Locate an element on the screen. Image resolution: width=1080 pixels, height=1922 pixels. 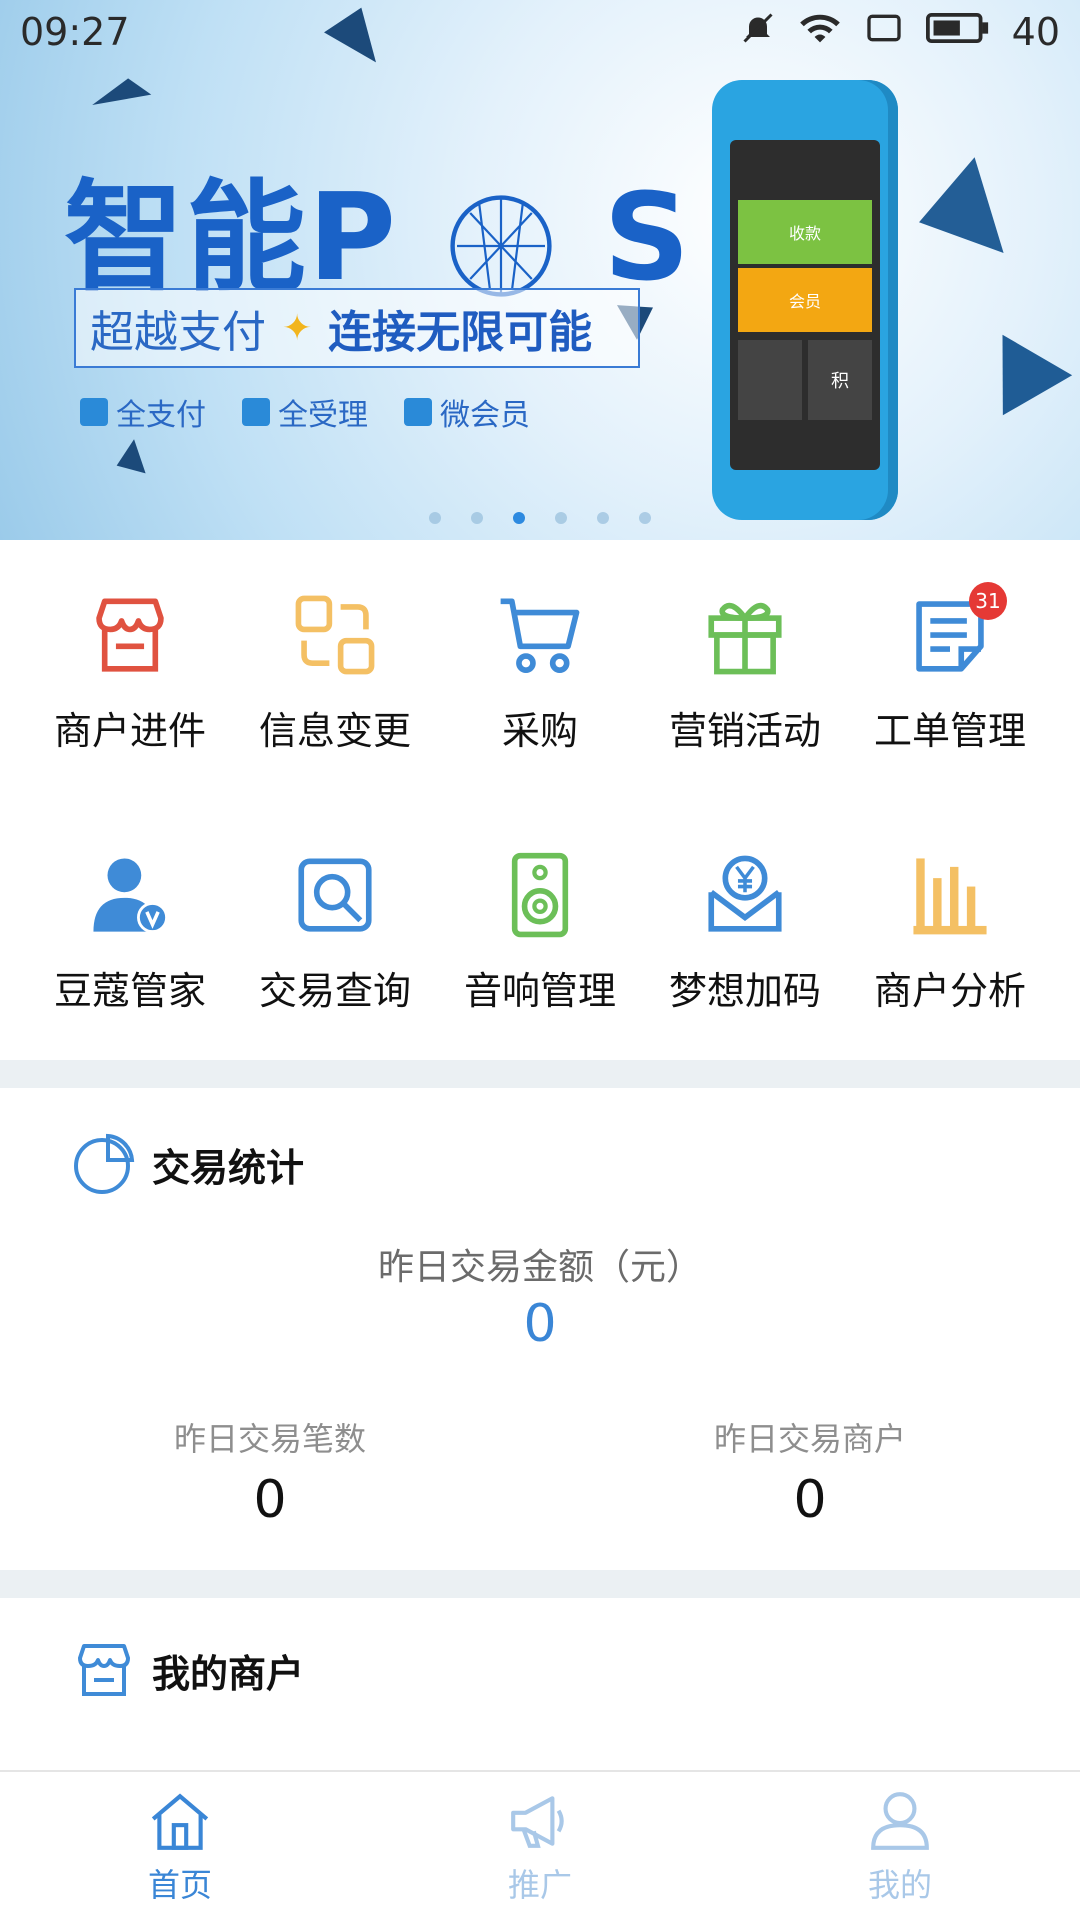
grid-item-merchant-analysis: 商户分析 is located at coordinates (950, 932).